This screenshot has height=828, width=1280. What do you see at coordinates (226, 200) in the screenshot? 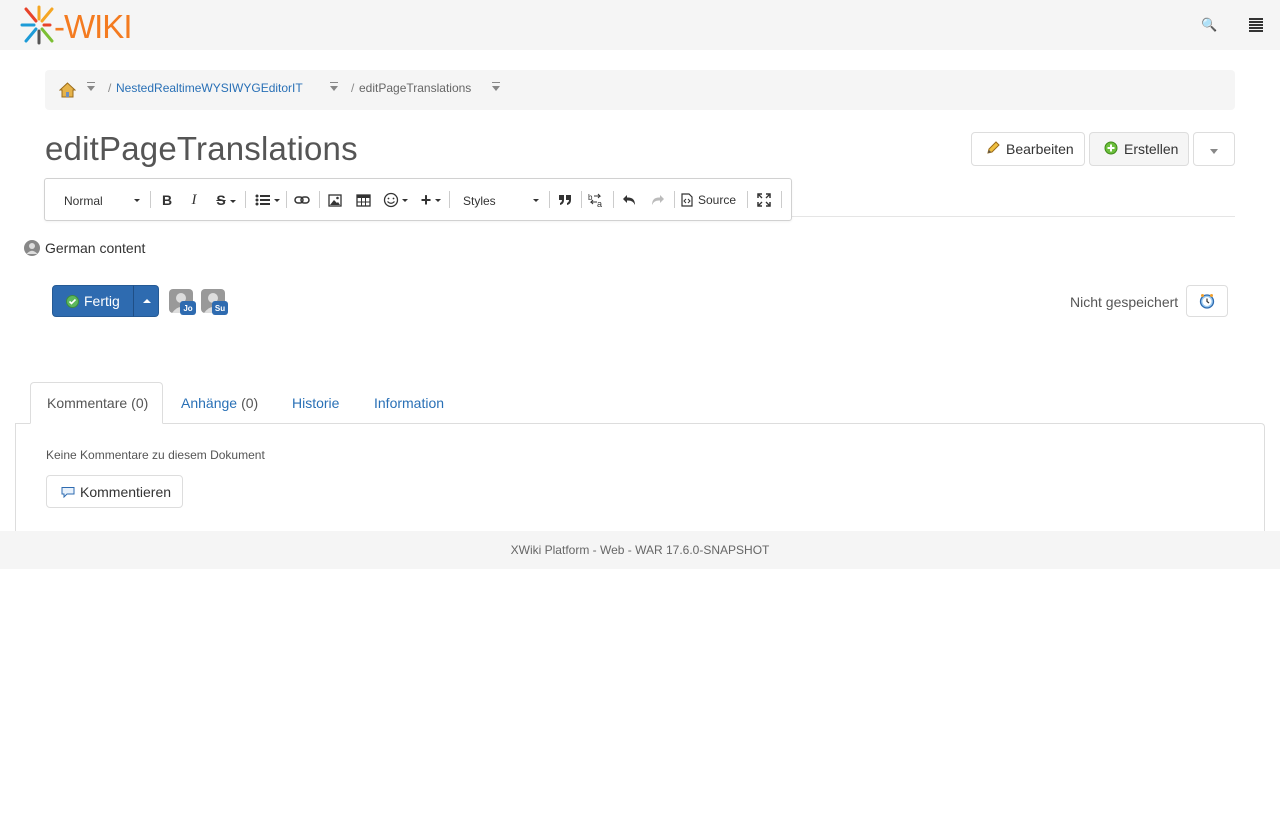
I see `strikethrough-button: S` at bounding box center [226, 200].